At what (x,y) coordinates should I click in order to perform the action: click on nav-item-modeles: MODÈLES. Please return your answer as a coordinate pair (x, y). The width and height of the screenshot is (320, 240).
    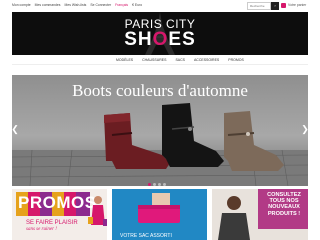
    Looking at the image, I should click on (124, 60).